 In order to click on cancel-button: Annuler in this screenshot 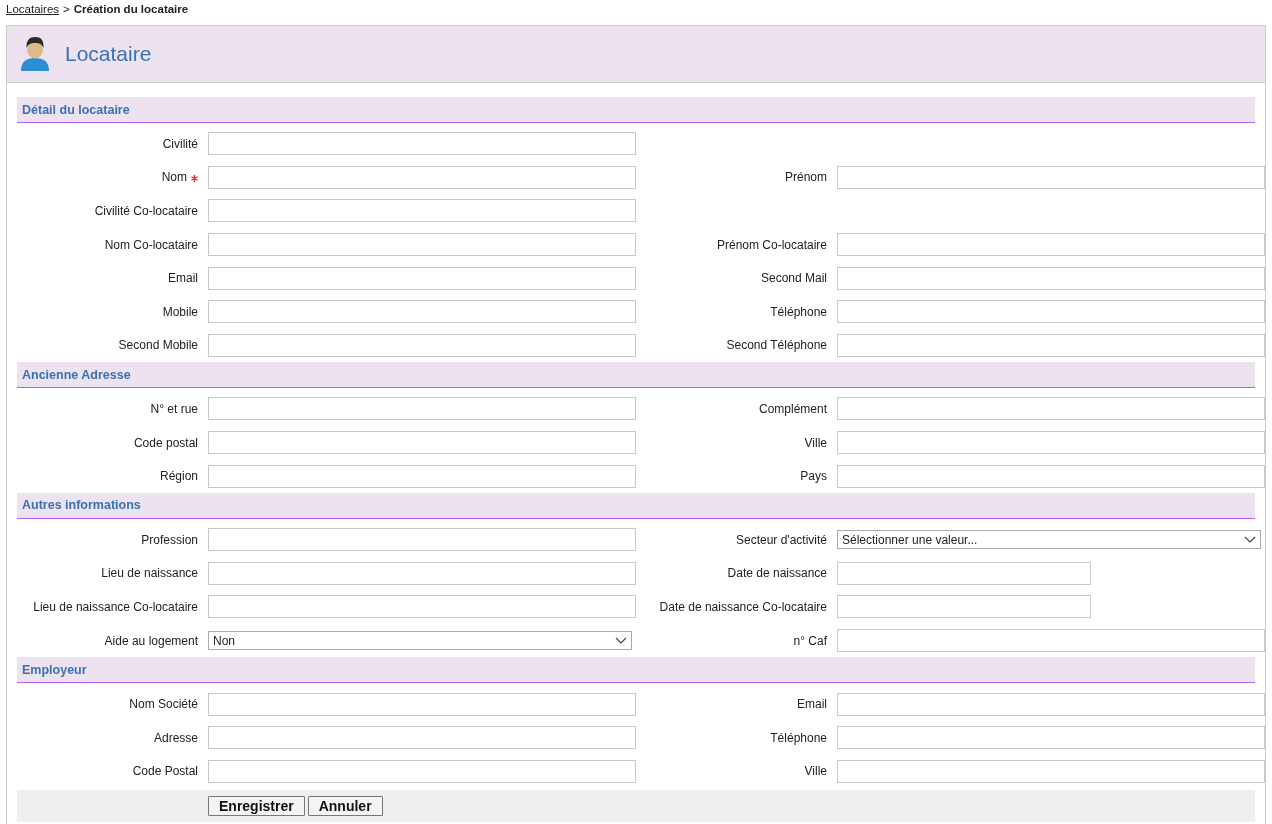, I will do `click(345, 806)`.